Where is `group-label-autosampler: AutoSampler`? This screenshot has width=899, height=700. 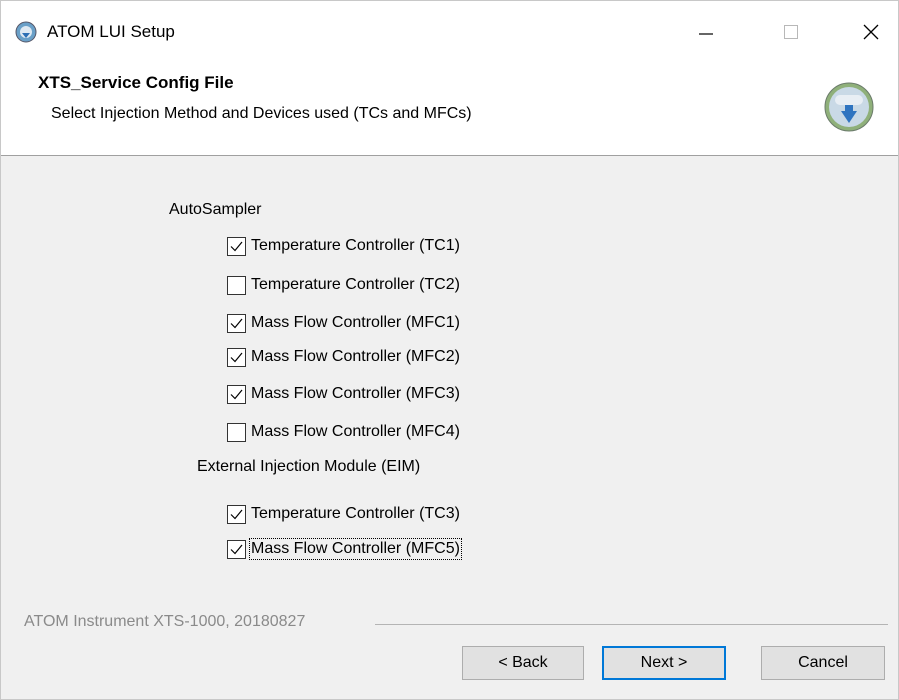 group-label-autosampler: AutoSampler is located at coordinates (215, 209).